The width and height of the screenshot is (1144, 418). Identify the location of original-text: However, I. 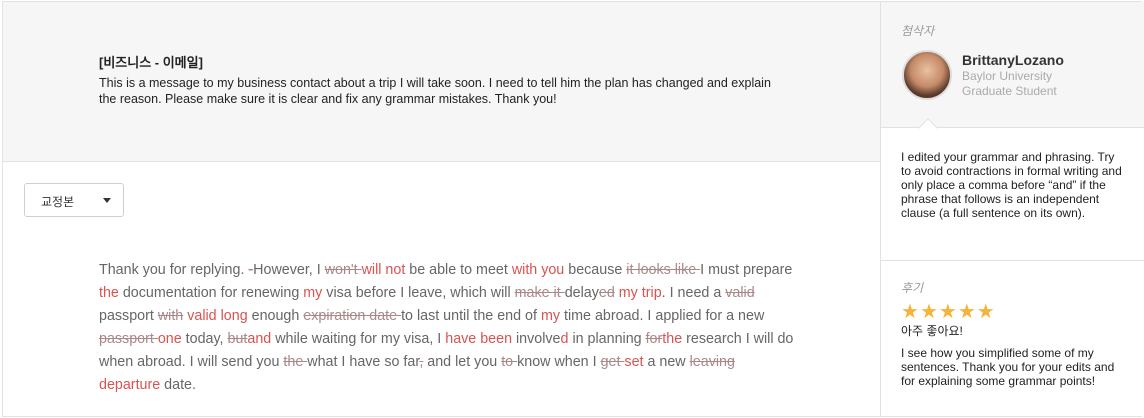
(289, 270).